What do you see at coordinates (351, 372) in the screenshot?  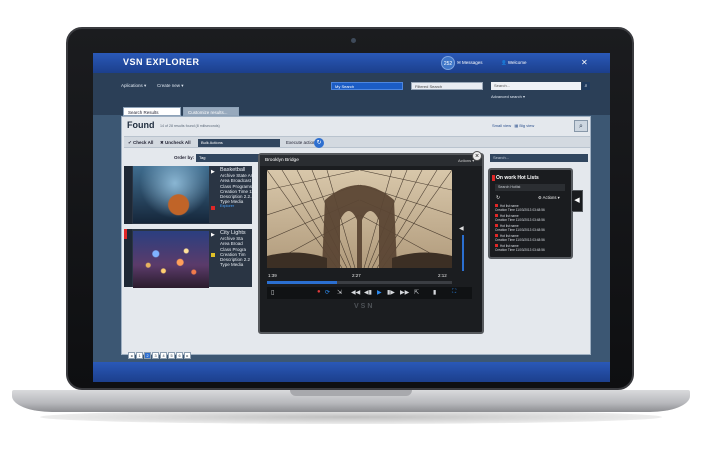 I see `footer-bar` at bounding box center [351, 372].